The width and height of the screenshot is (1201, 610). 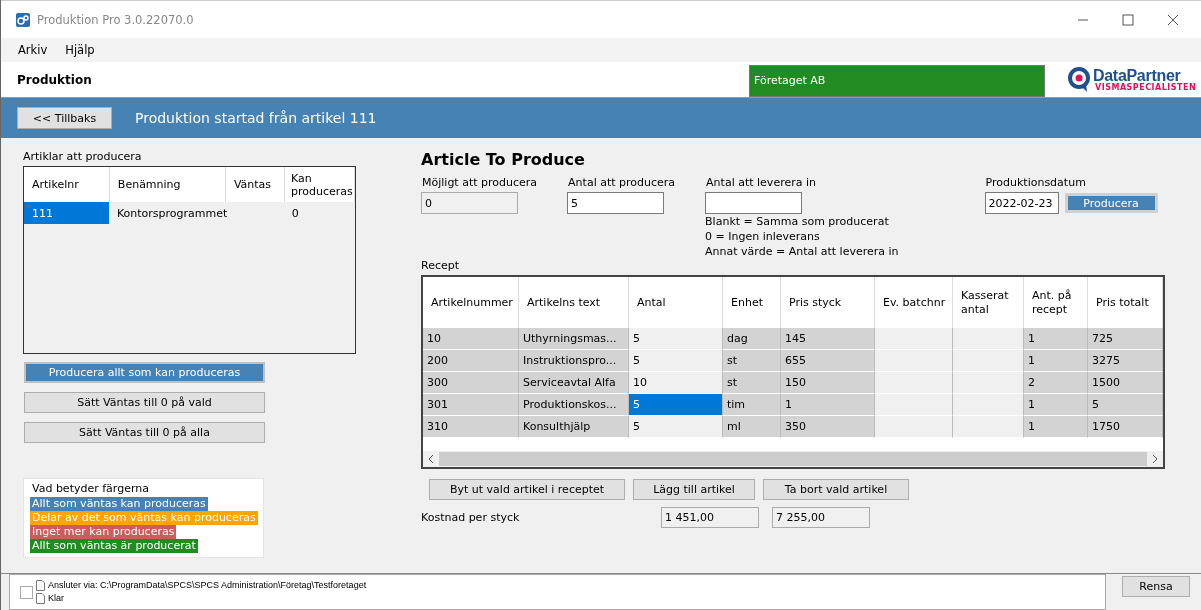 What do you see at coordinates (90, 488) in the screenshot?
I see `legend-title: Vad betyder färgerna` at bounding box center [90, 488].